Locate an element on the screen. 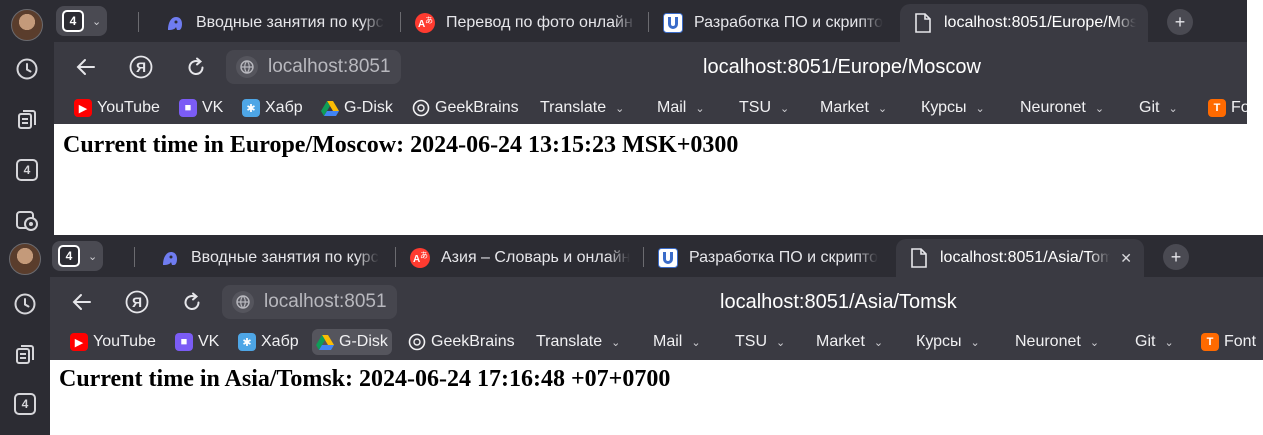 This screenshot has height=435, width=1263. tab-label: Азия – Словарь и онлайн is located at coordinates (536, 257).